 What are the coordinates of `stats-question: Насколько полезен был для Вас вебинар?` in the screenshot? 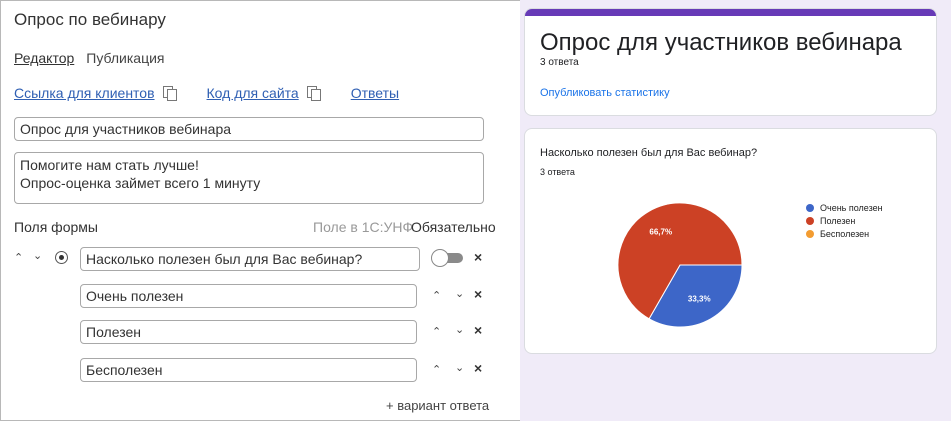 It's located at (649, 153).